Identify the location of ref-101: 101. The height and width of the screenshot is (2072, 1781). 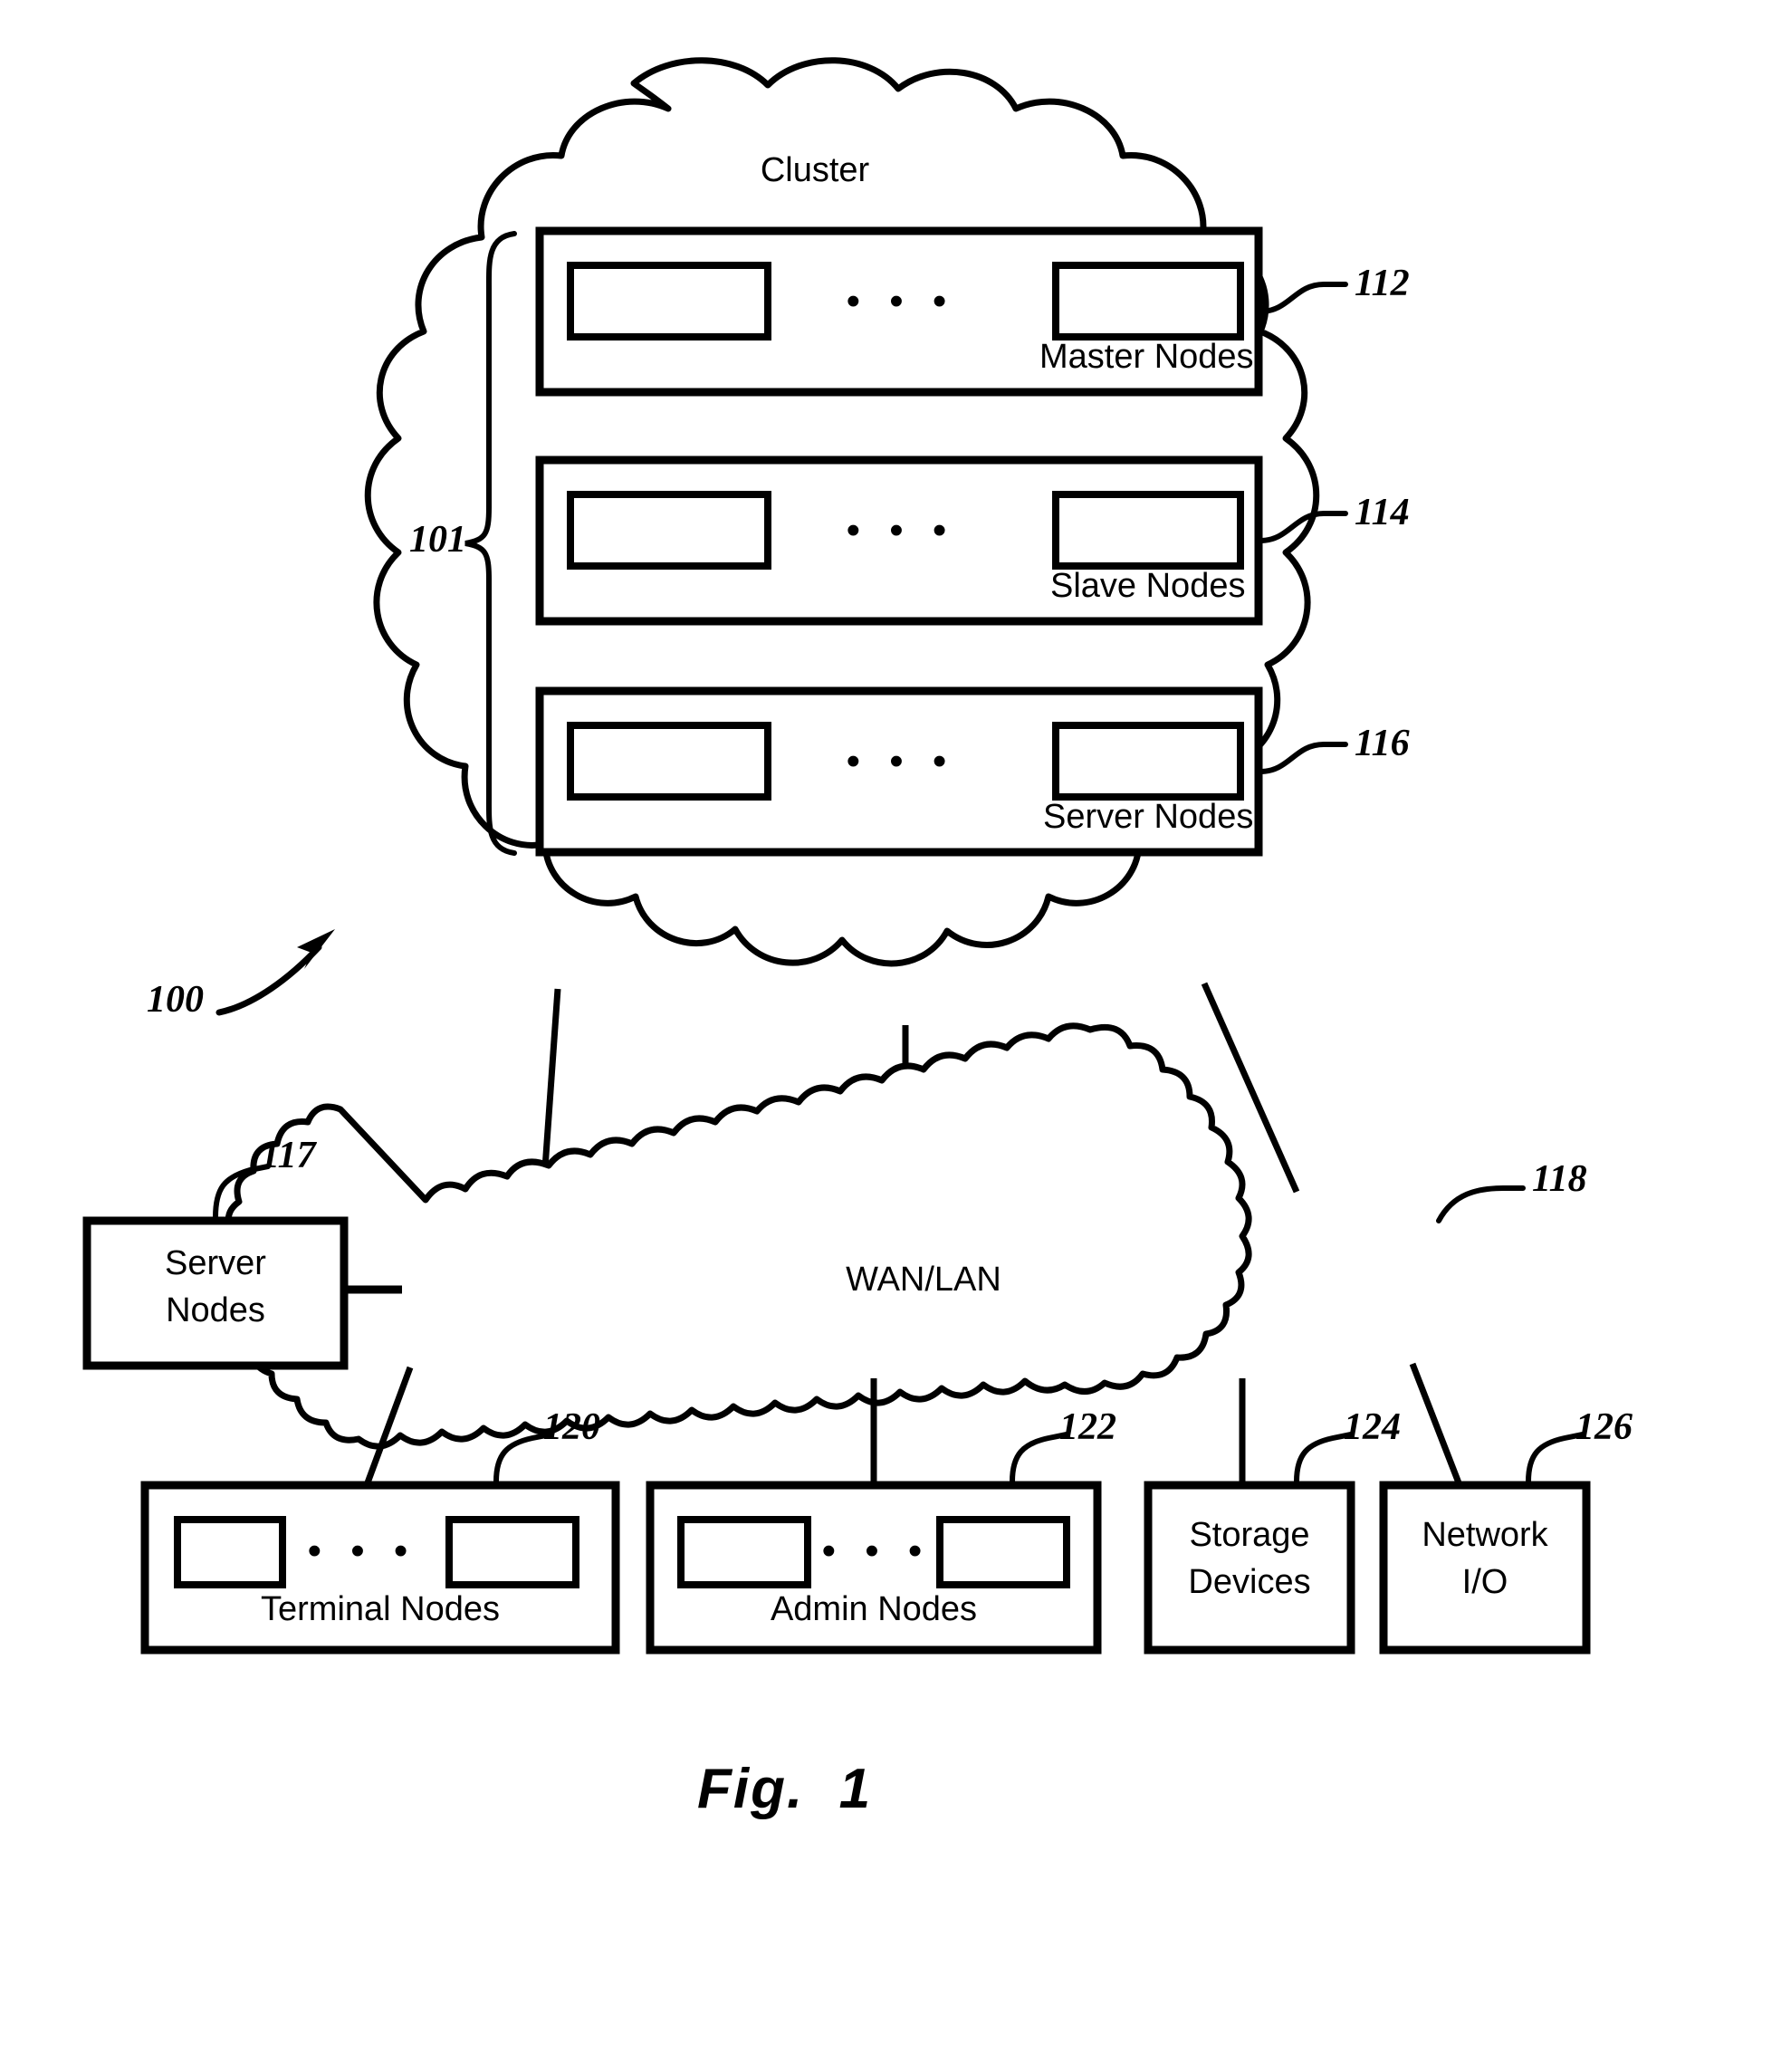
(437, 540).